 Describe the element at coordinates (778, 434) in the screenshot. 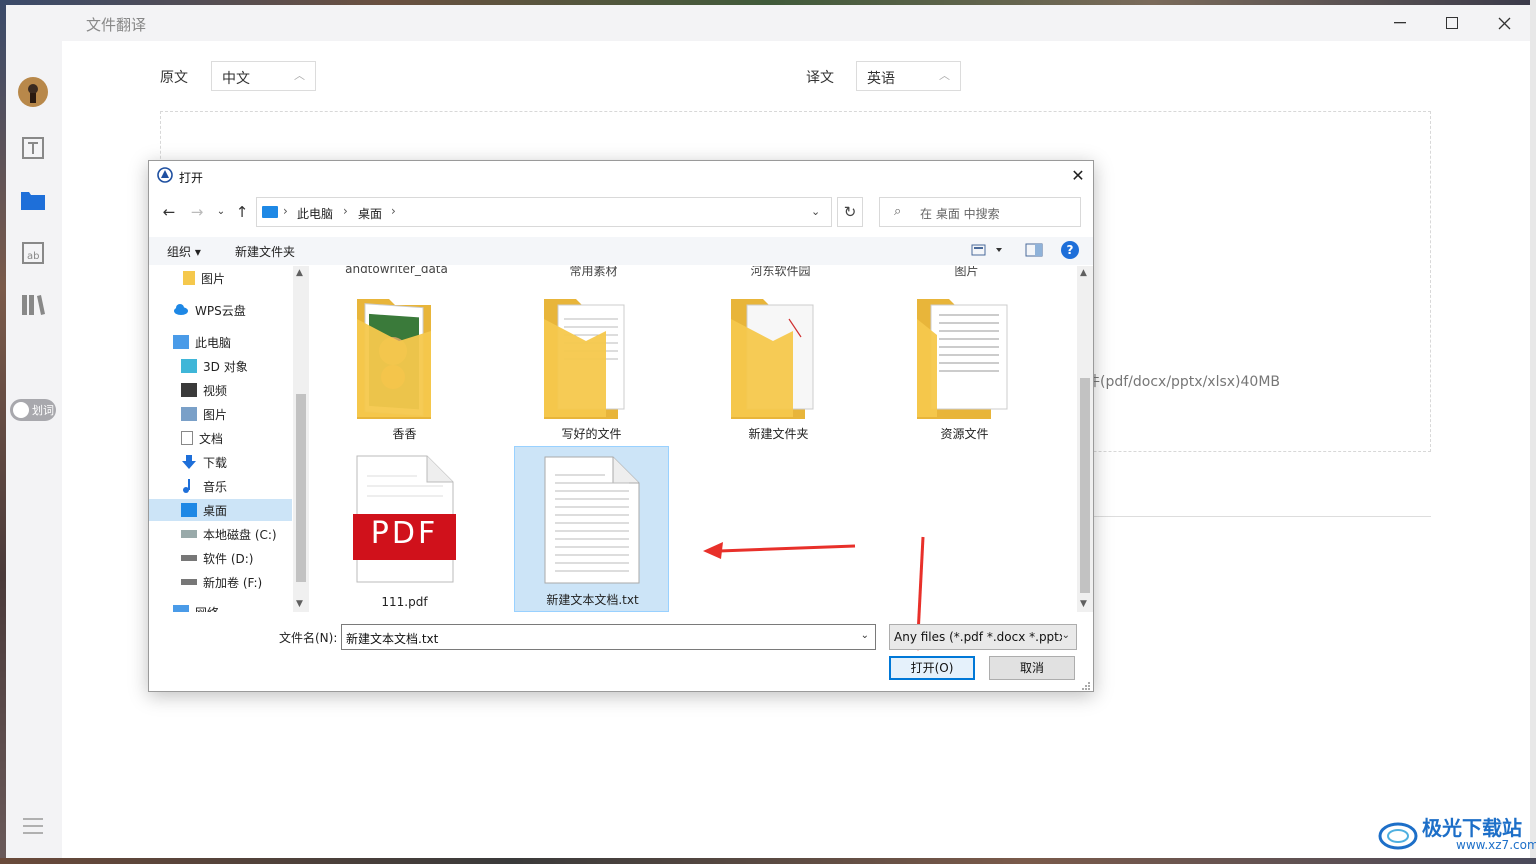

I see `file-name: 新建文件夹` at that location.